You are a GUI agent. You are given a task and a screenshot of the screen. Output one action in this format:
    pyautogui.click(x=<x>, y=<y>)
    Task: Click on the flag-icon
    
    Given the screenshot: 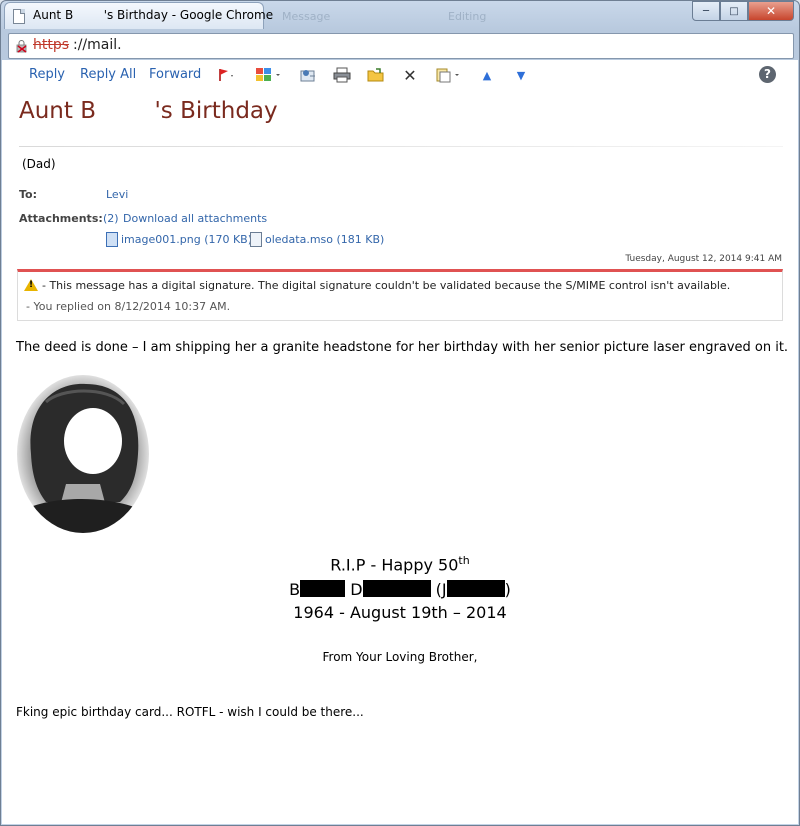 What is the action you would take?
    pyautogui.click(x=226, y=75)
    